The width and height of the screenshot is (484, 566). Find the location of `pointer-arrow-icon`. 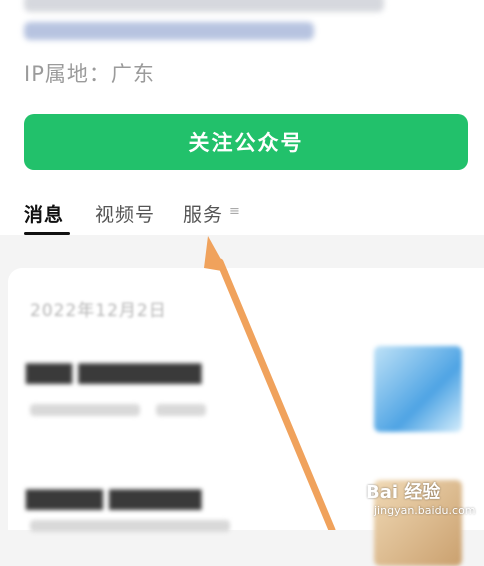

pointer-arrow-icon is located at coordinates (270, 383).